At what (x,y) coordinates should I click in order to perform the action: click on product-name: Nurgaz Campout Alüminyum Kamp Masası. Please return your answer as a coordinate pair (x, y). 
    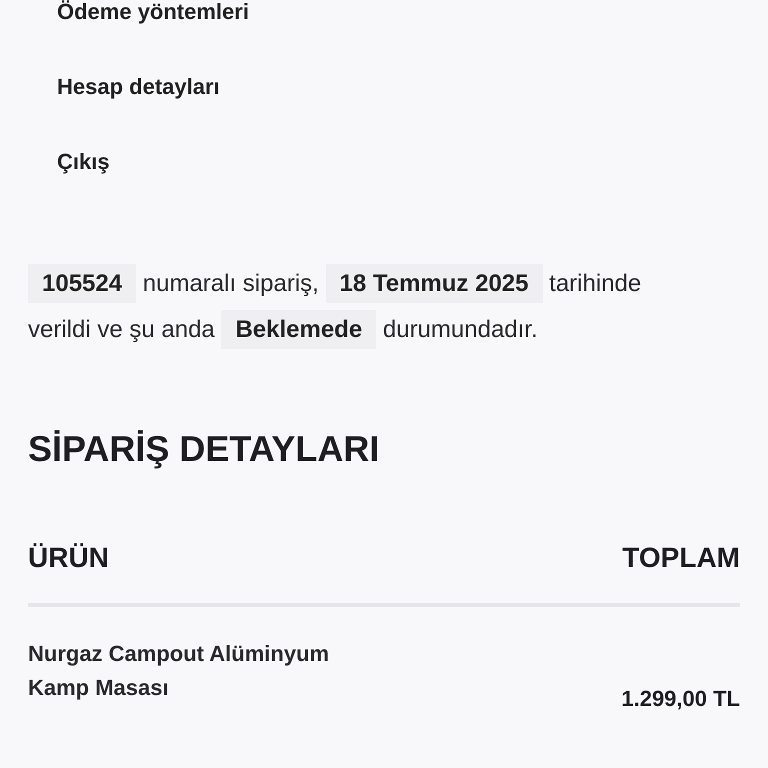
    Looking at the image, I should click on (179, 671).